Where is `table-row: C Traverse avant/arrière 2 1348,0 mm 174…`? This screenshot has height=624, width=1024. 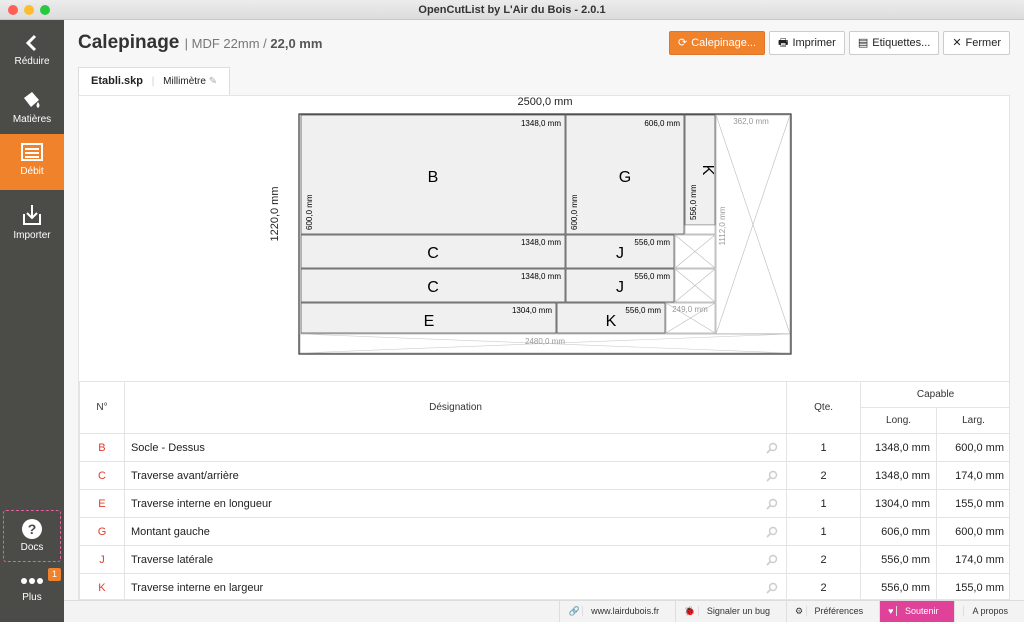 table-row: C Traverse avant/arrière 2 1348,0 mm 174… is located at coordinates (544, 475).